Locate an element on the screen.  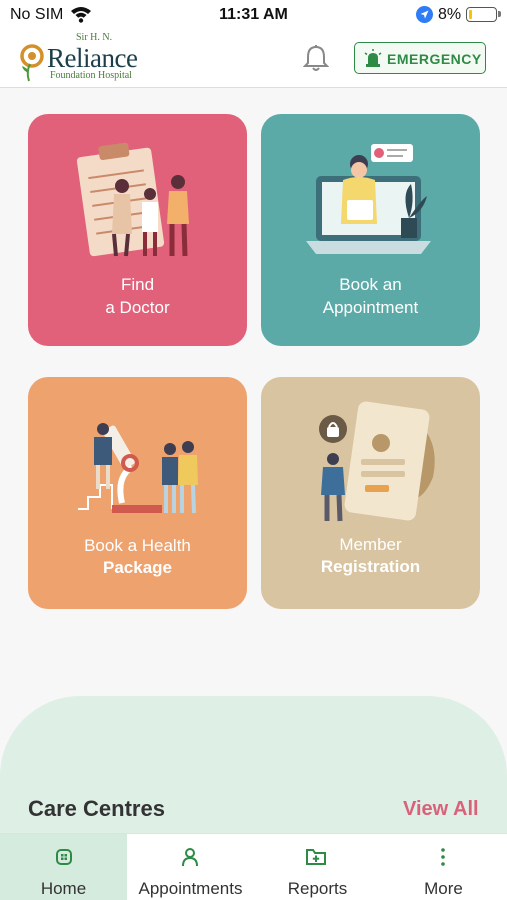
nav-home-label: Home is located at coordinates (63, 888).